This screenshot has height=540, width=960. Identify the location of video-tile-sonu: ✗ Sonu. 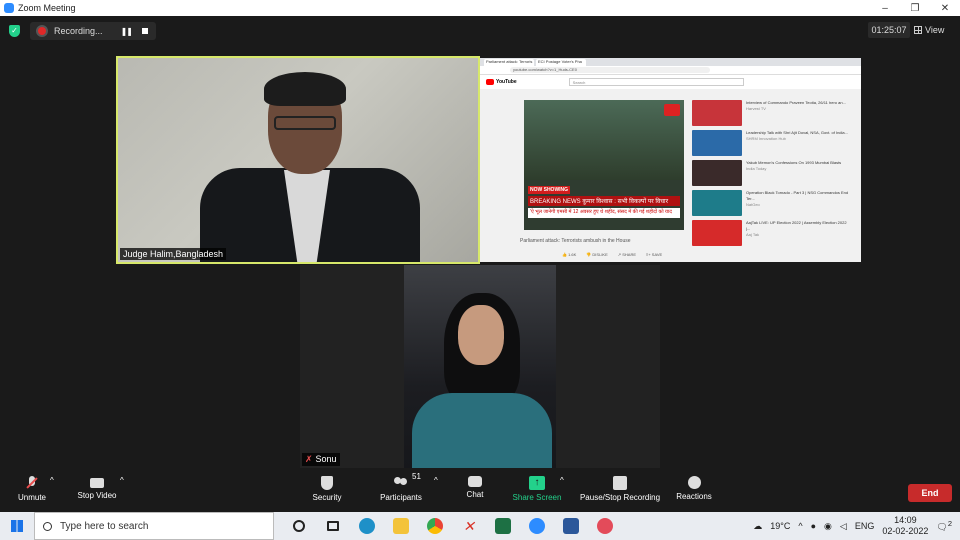
(480, 366).